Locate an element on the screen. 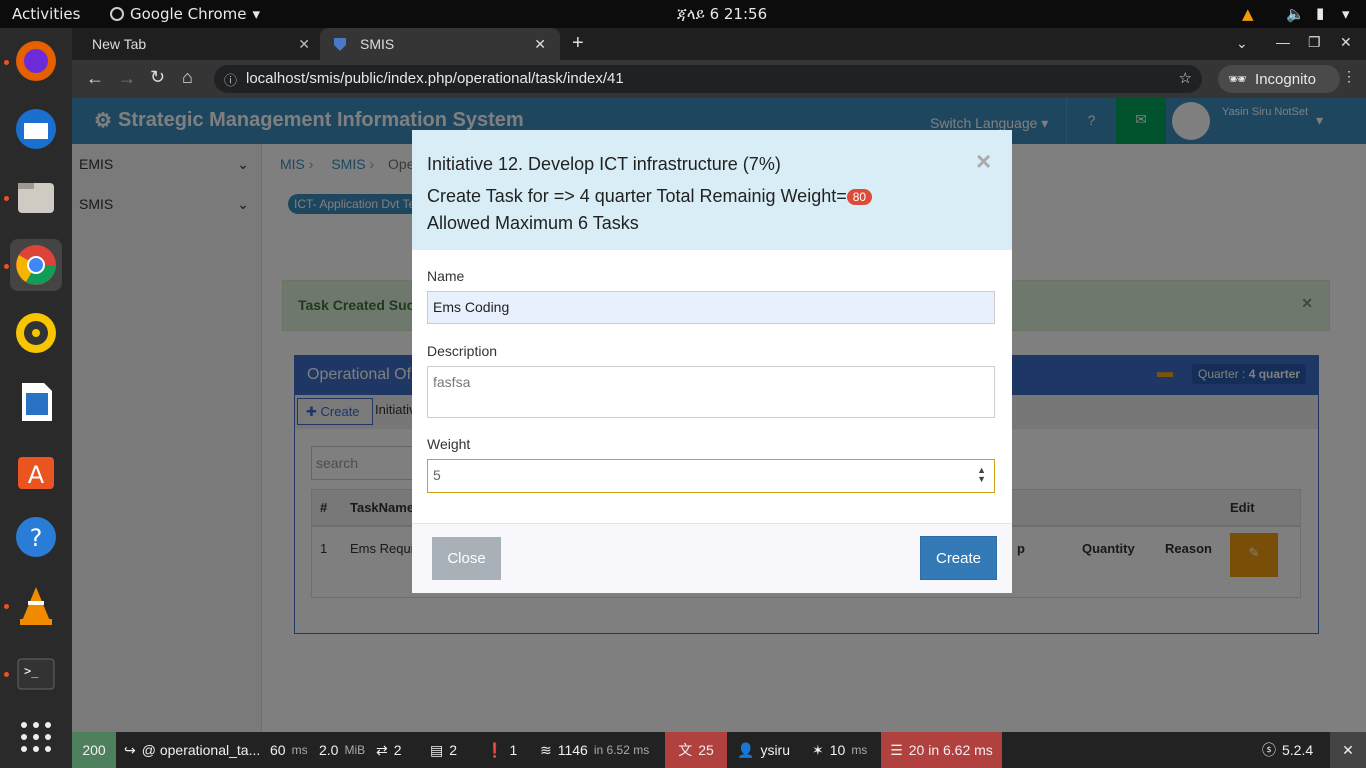 The image size is (1366, 768). time-value: 60 is located at coordinates (278, 750).